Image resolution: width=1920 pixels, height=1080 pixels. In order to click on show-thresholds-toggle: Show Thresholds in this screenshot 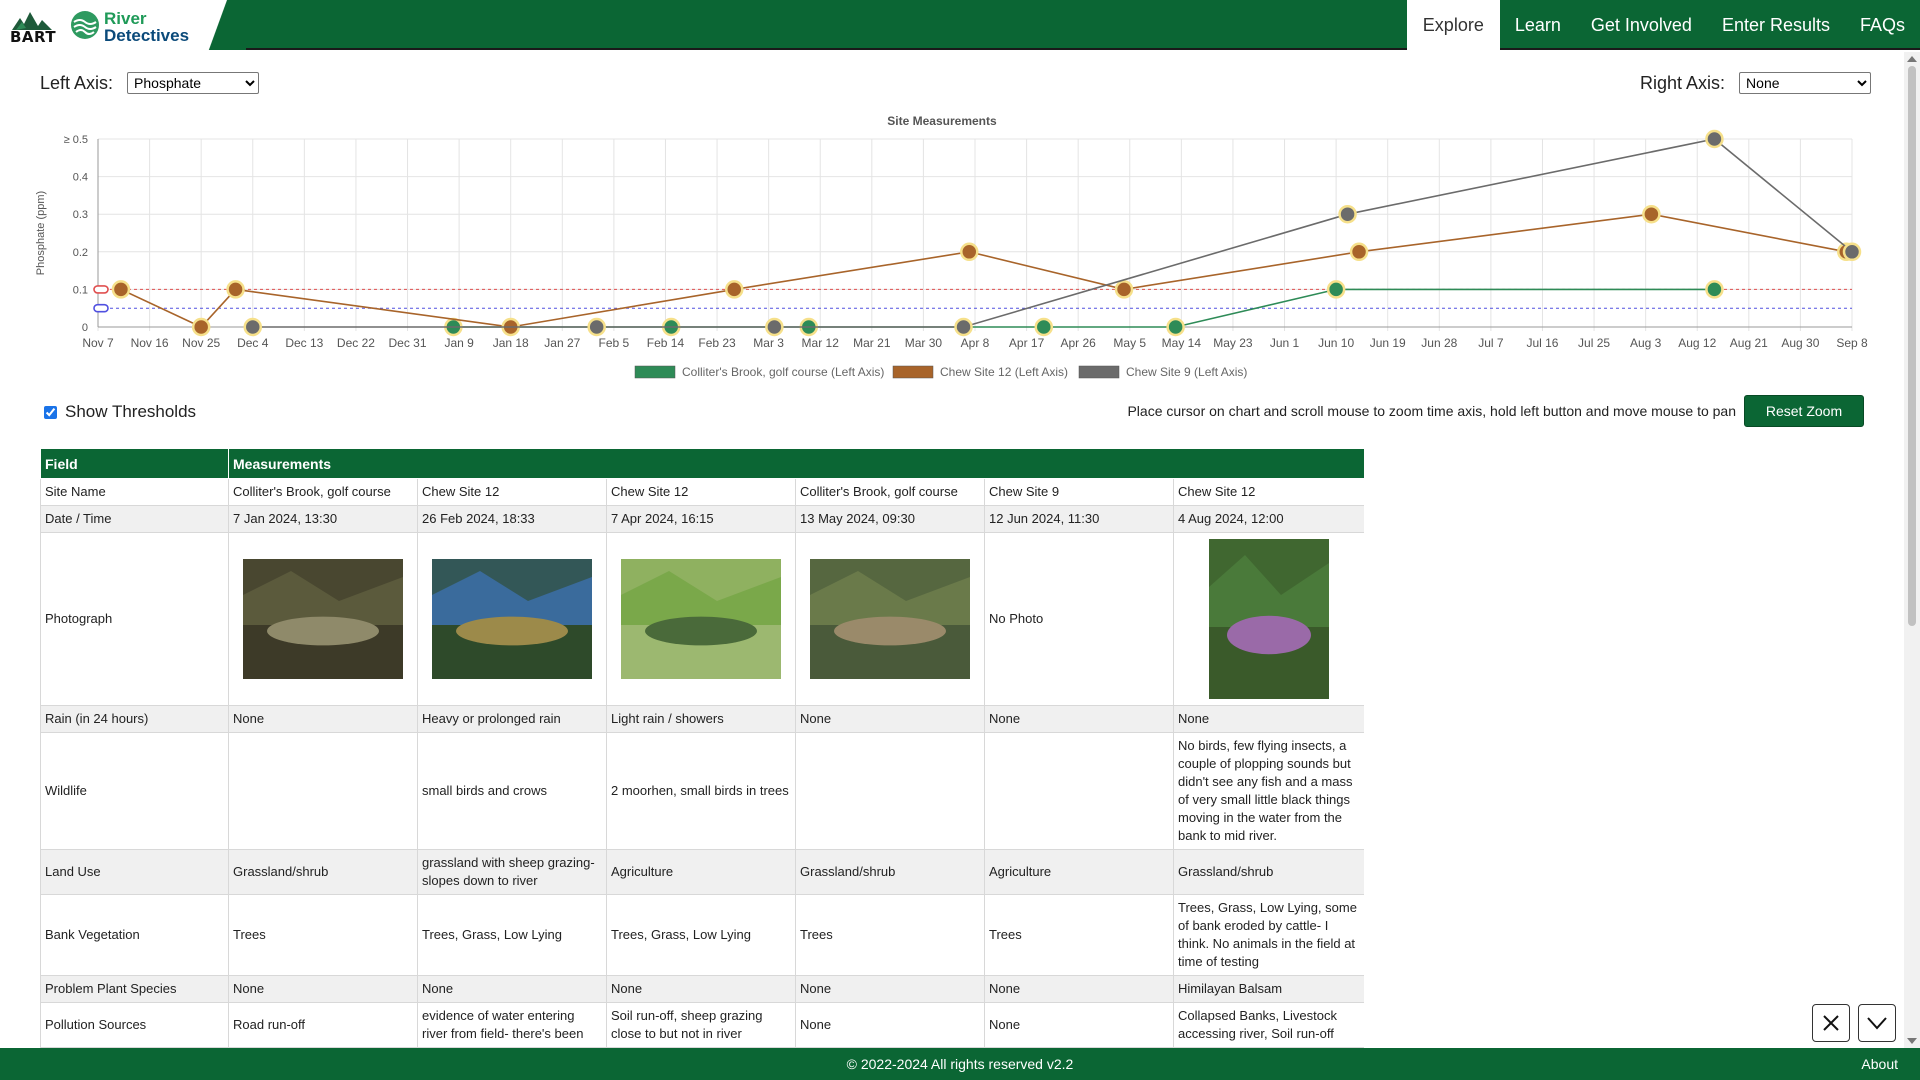, I will do `click(120, 412)`.